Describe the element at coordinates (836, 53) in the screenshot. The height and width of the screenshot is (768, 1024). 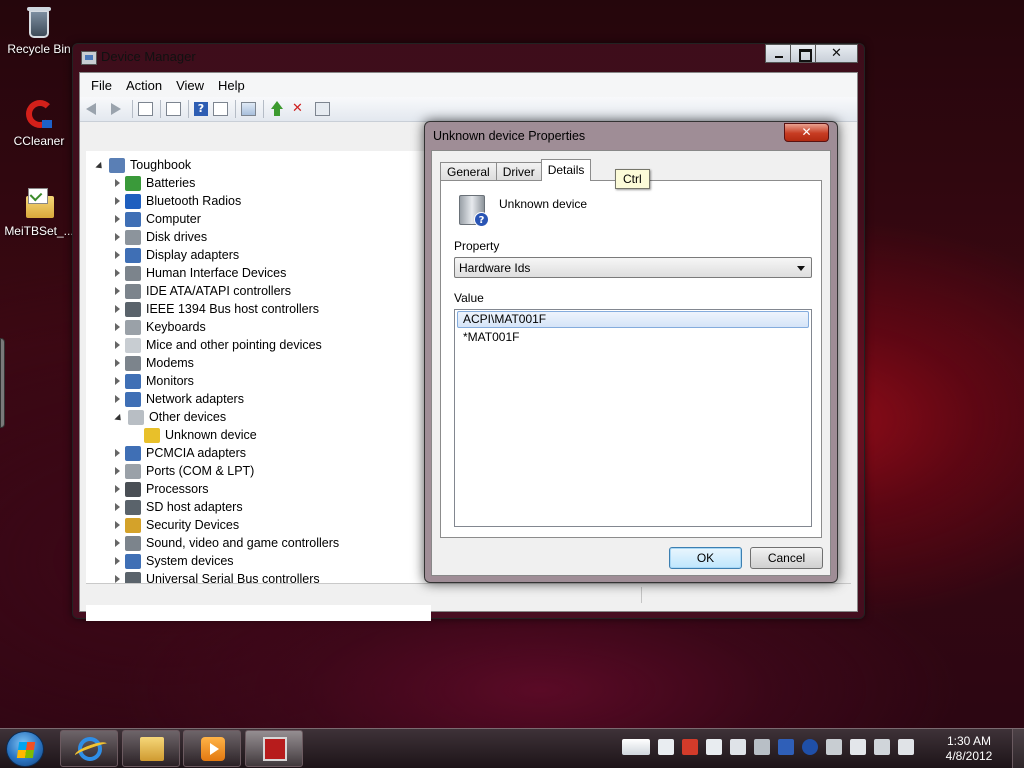
I see `close-button: ✕` at that location.